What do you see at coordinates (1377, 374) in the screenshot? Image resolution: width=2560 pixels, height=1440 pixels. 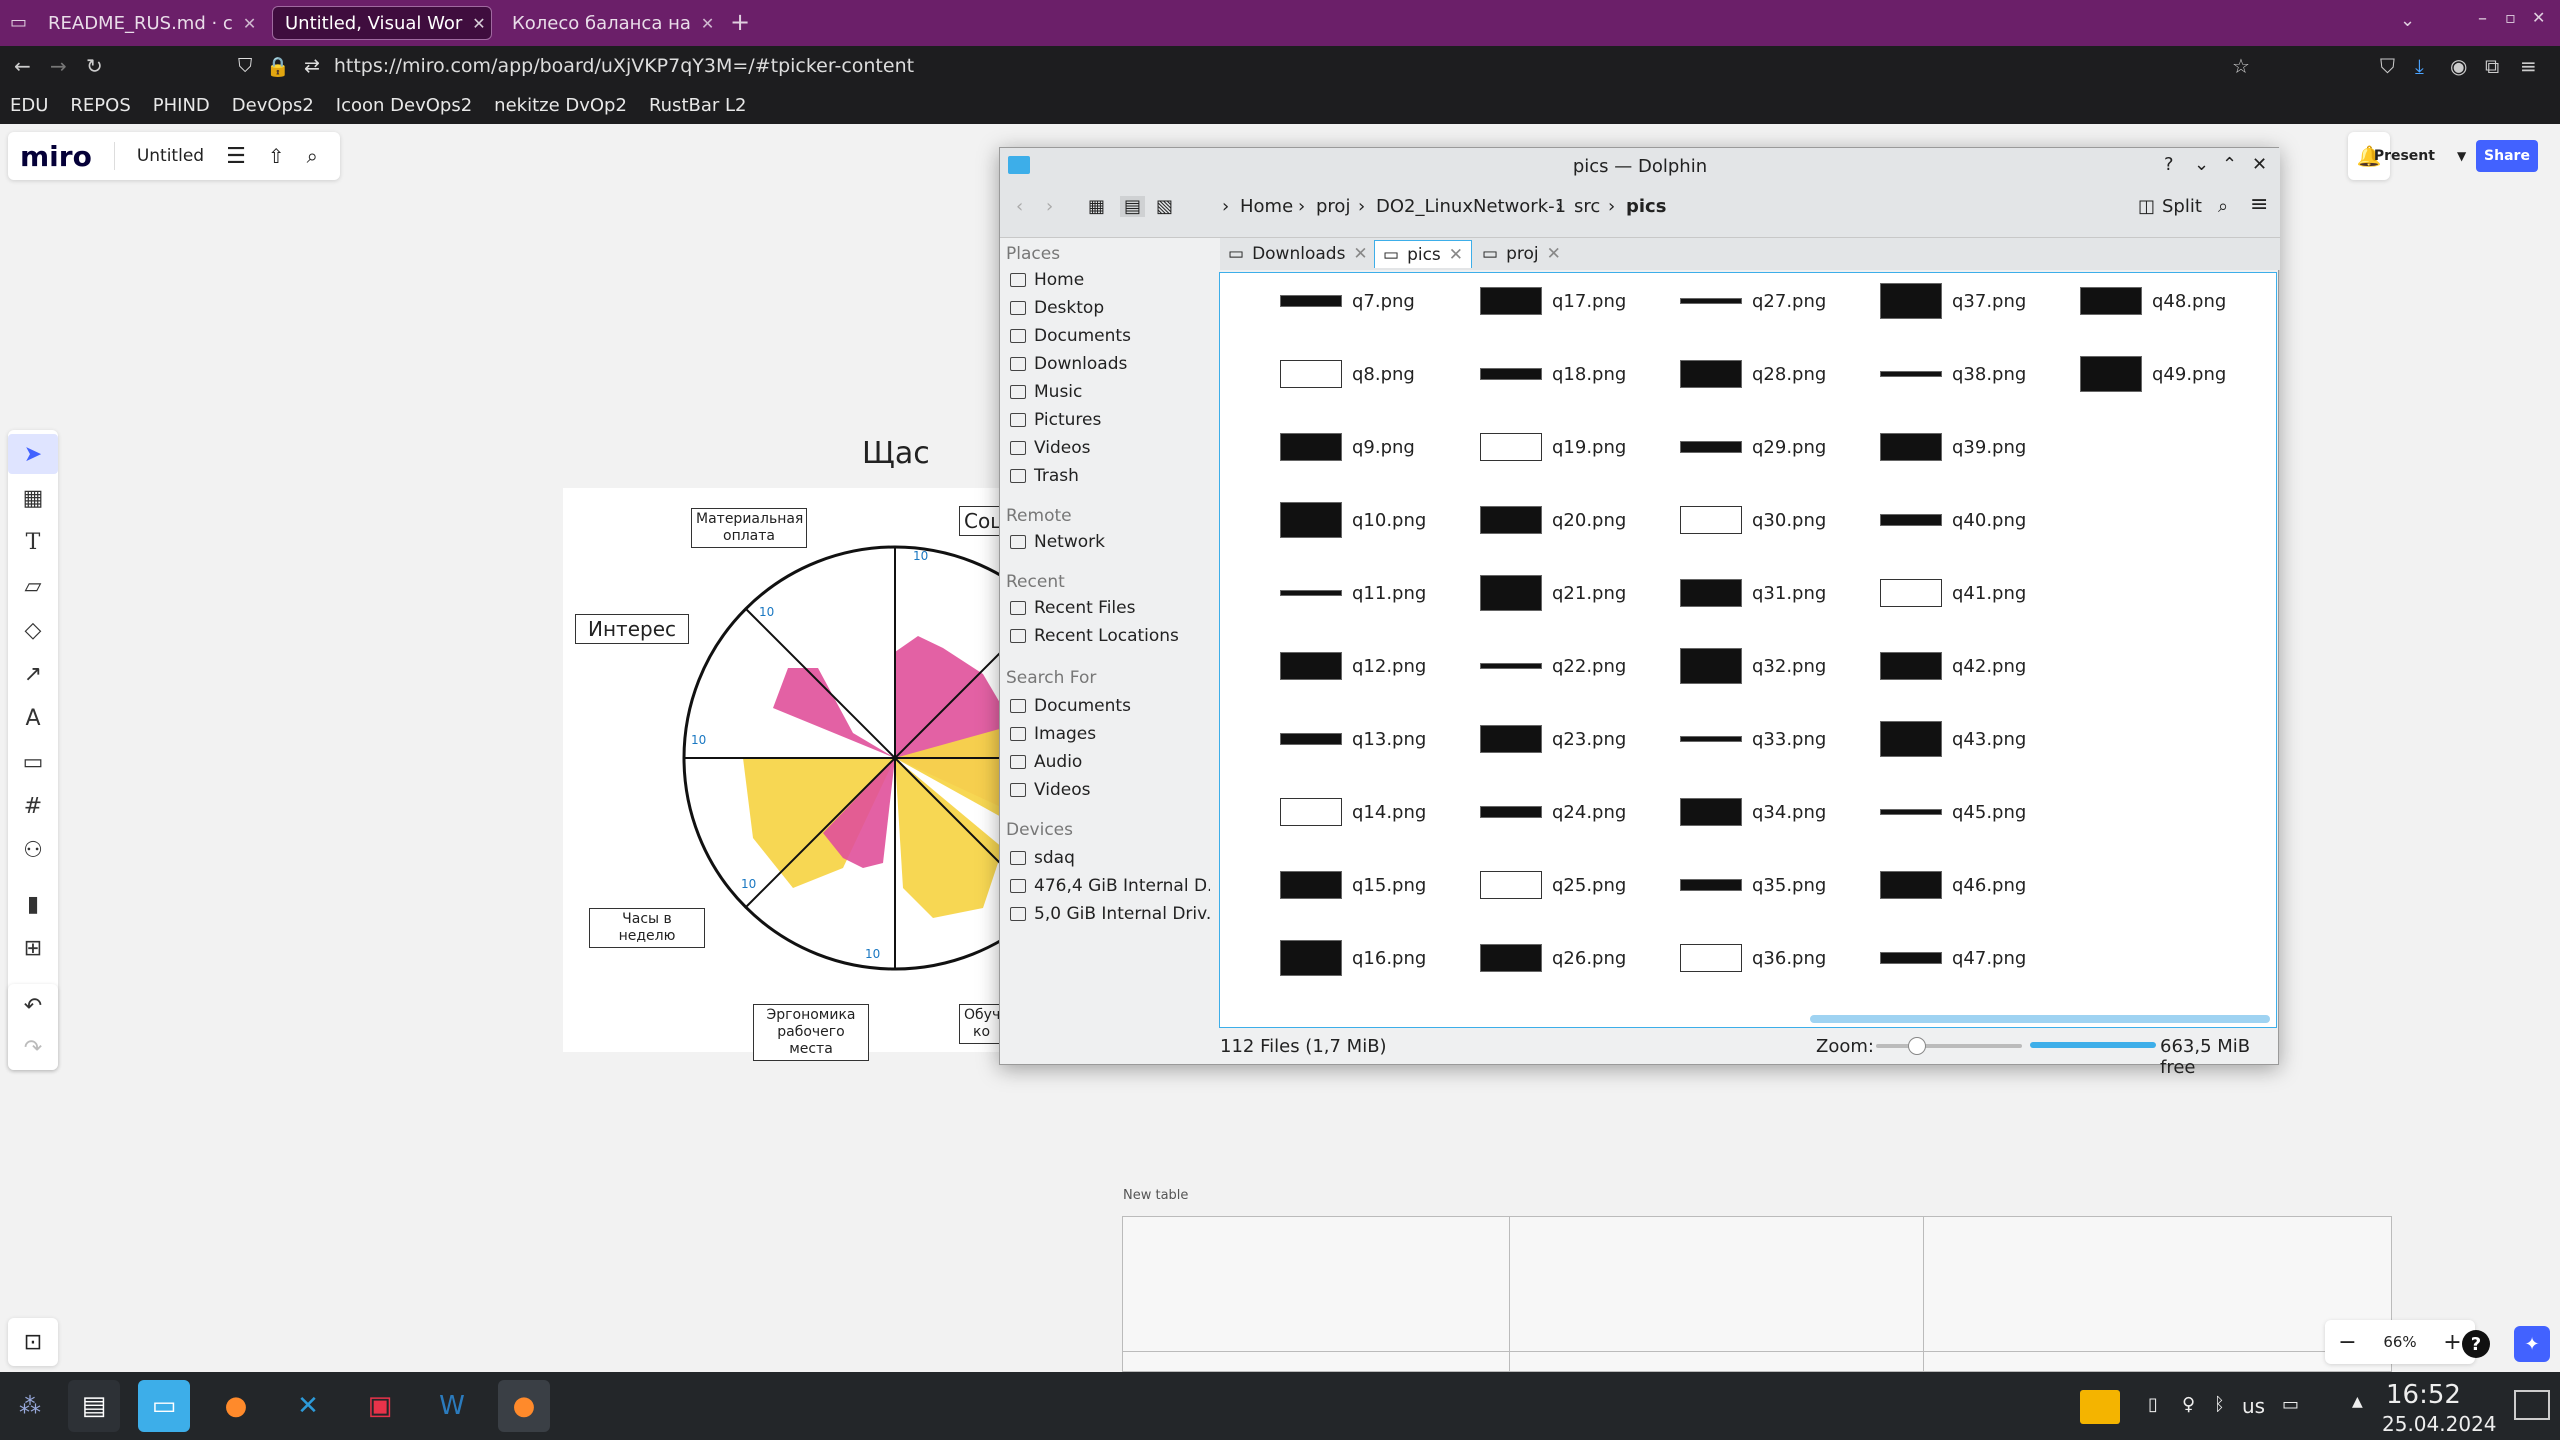 I see `file-item: q8.png` at bounding box center [1377, 374].